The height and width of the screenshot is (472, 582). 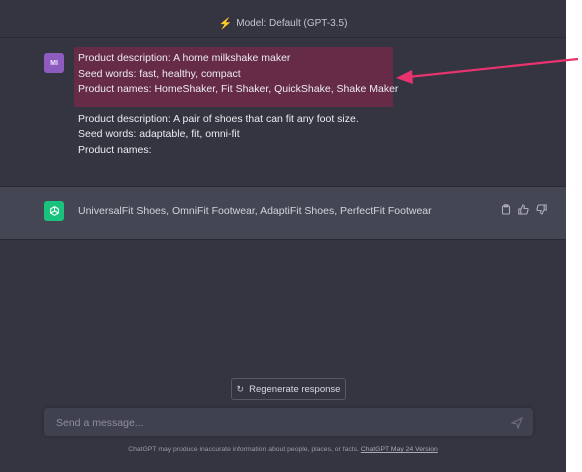 I want to click on regenerate-response-button: ↻ Regenerate response, so click(x=288, y=389).